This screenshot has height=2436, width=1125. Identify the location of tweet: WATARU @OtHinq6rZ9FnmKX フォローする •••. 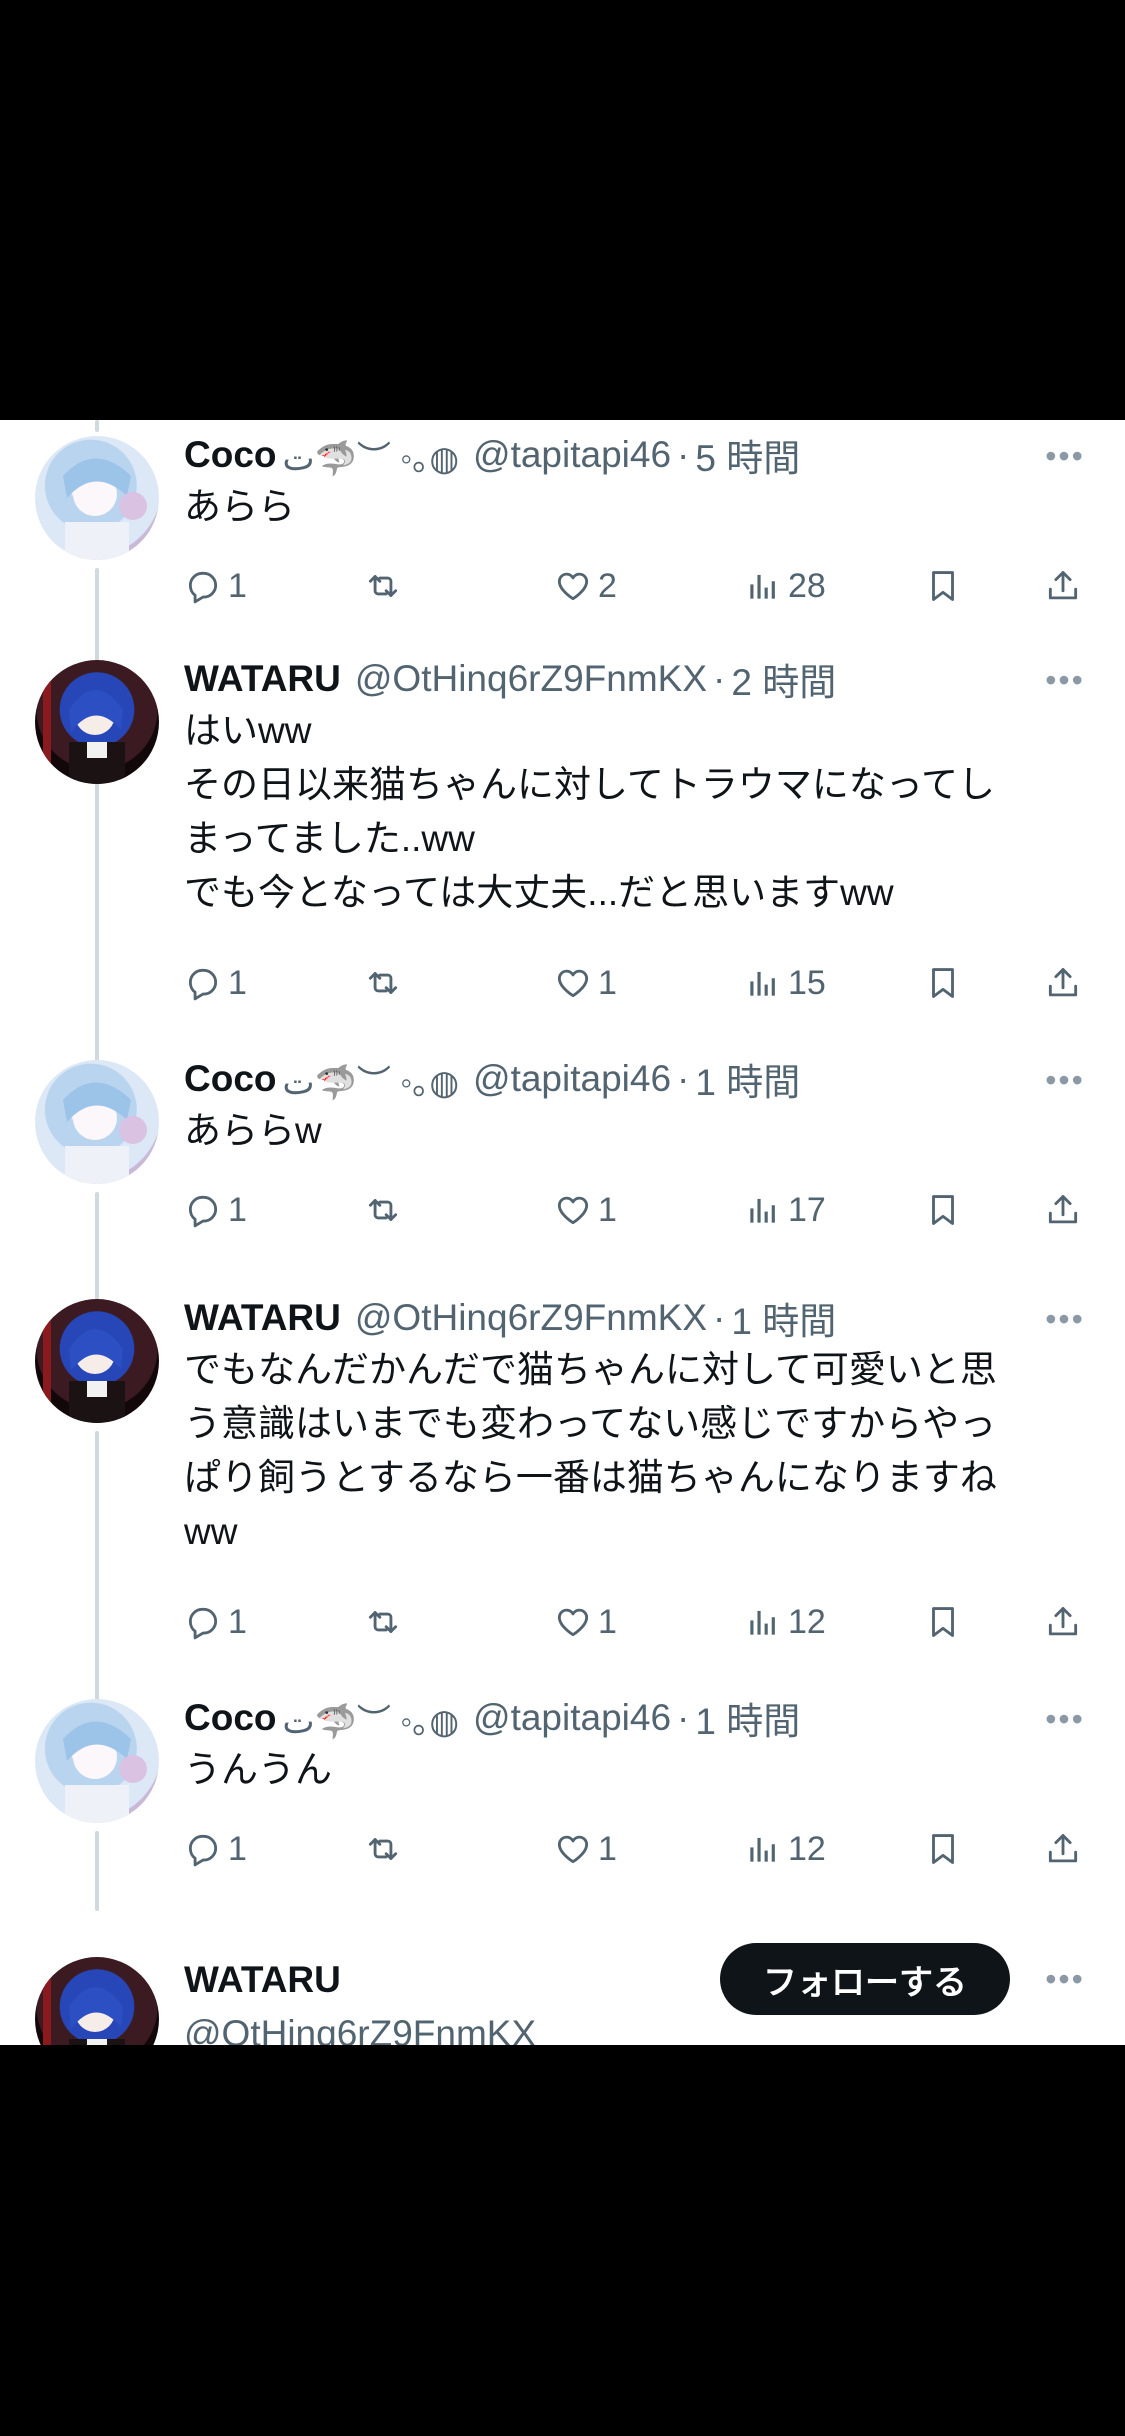
(562, 1994).